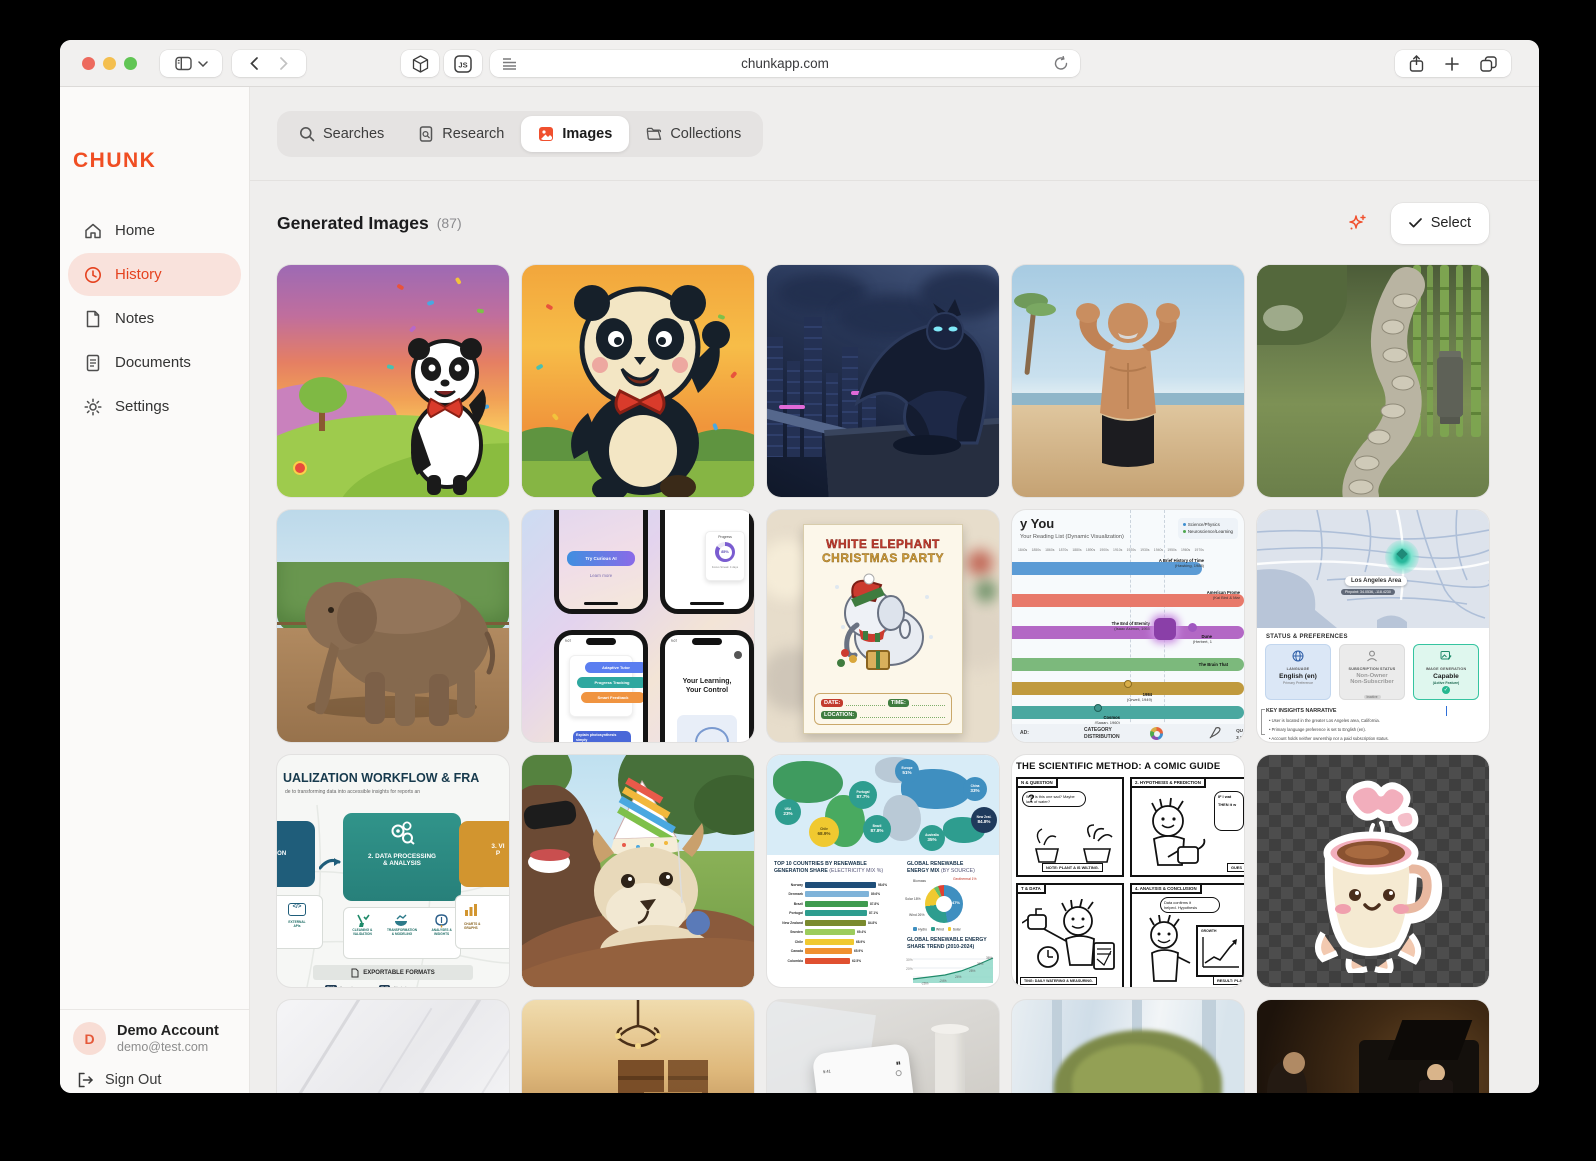 The height and width of the screenshot is (1161, 1596). What do you see at coordinates (693, 134) in the screenshot?
I see `tab-collections: Collections` at bounding box center [693, 134].